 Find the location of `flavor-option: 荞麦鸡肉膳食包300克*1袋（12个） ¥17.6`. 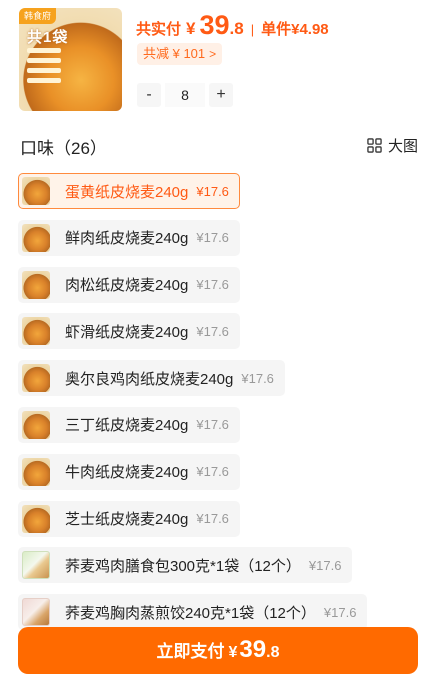

flavor-option: 荞麦鸡肉膳食包300克*1袋（12个） ¥17.6 is located at coordinates (185, 565).